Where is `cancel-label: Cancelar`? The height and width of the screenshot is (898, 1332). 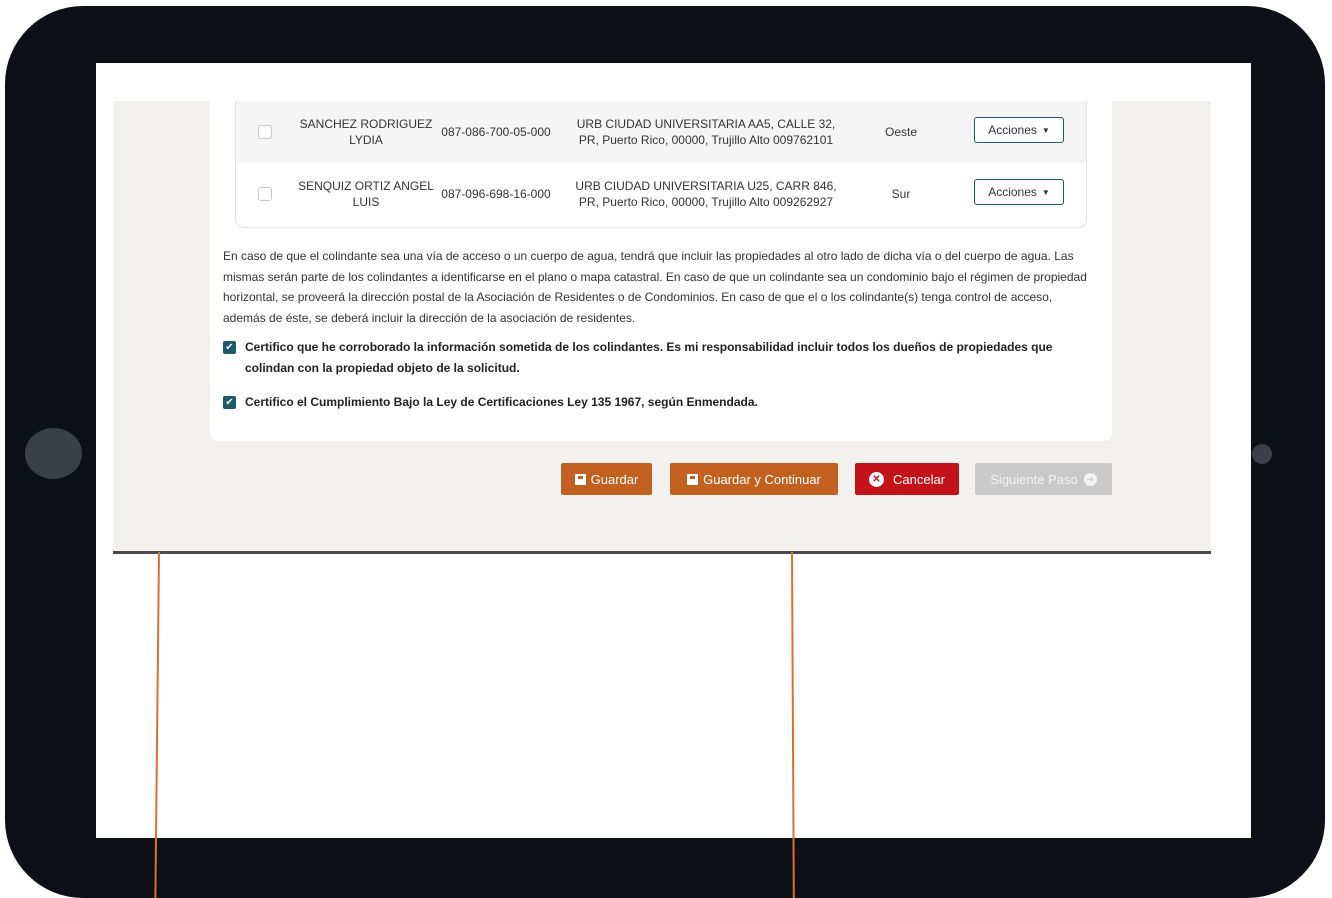 cancel-label: Cancelar is located at coordinates (919, 479).